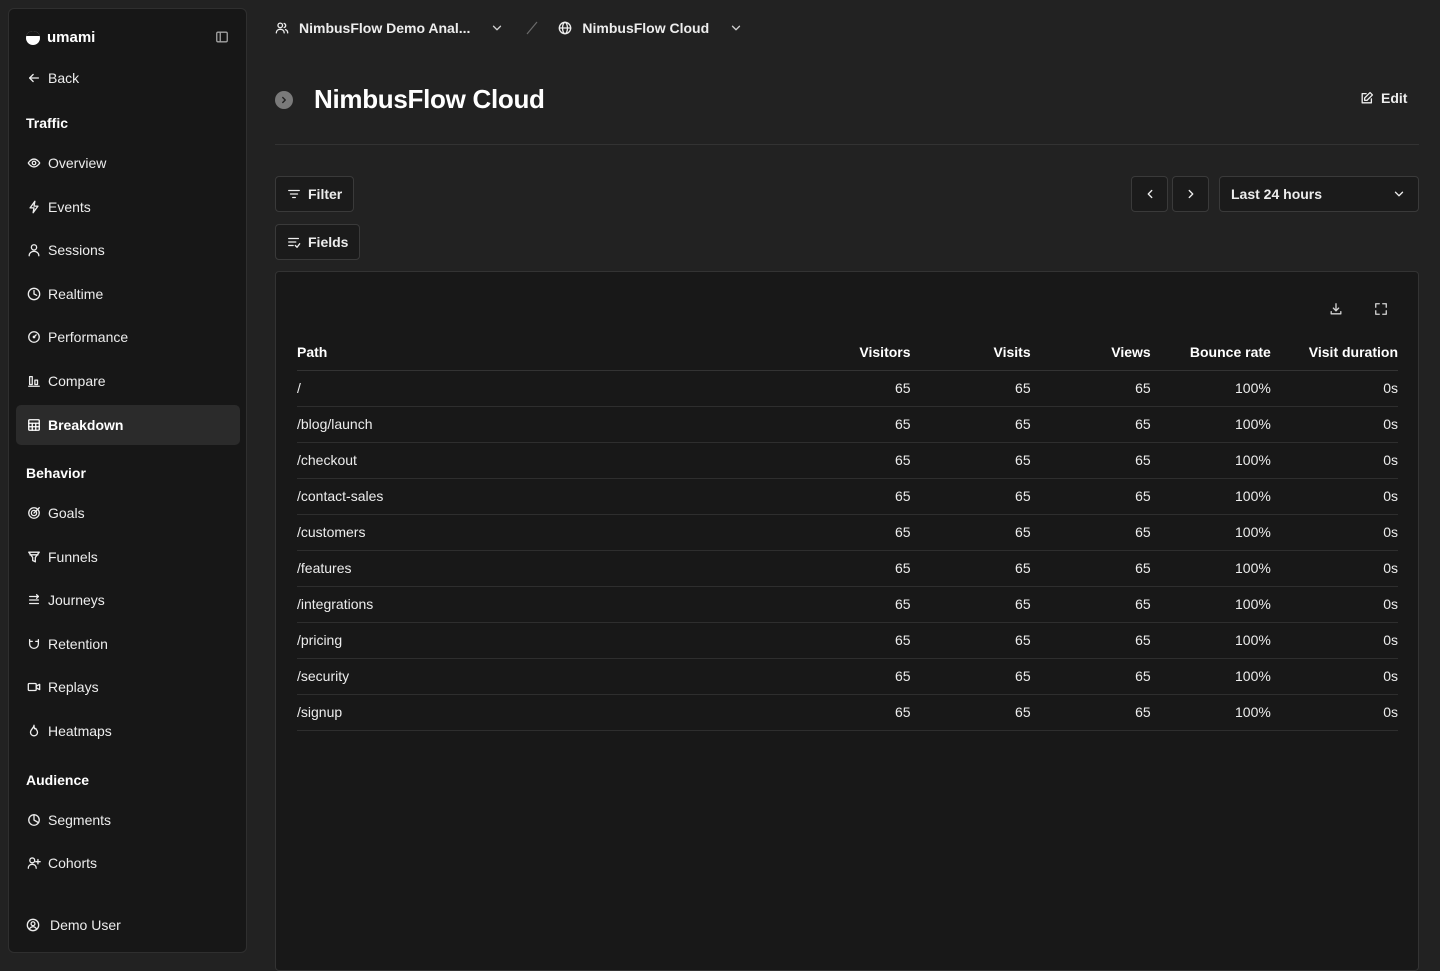 This screenshot has width=1440, height=971. I want to click on cell-path: /features, so click(544, 568).